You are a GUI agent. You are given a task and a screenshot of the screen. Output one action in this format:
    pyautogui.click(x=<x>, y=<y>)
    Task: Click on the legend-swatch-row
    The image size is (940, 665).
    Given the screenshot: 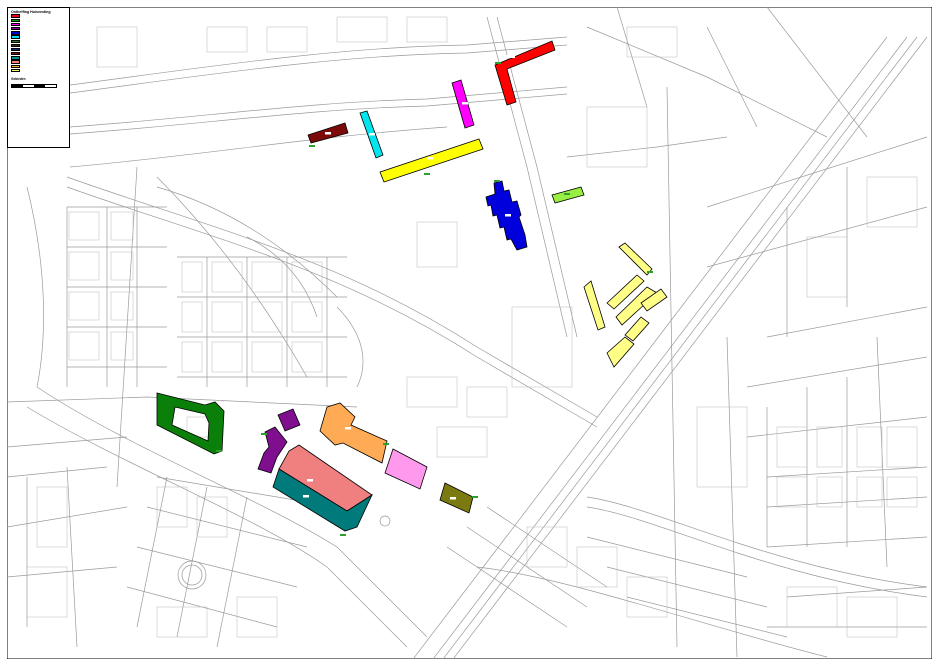 What is the action you would take?
    pyautogui.click(x=38, y=70)
    